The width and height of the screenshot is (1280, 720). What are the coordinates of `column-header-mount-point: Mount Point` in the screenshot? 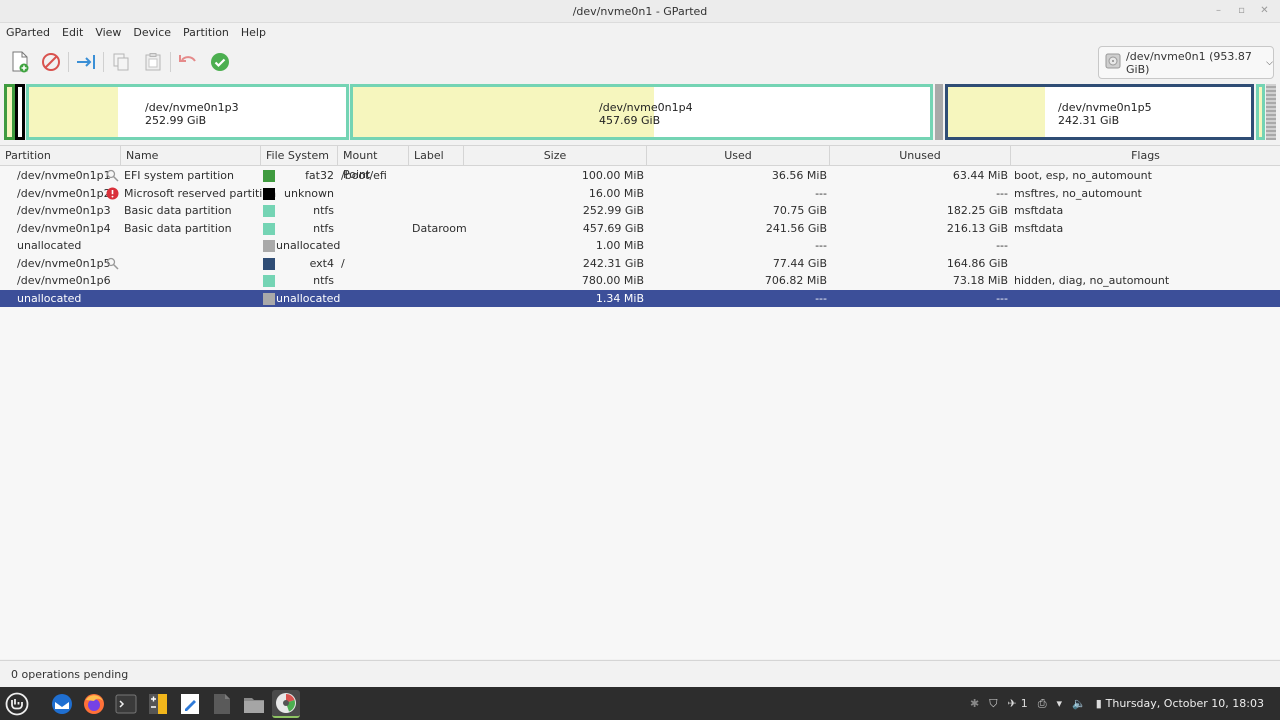 It's located at (373, 163).